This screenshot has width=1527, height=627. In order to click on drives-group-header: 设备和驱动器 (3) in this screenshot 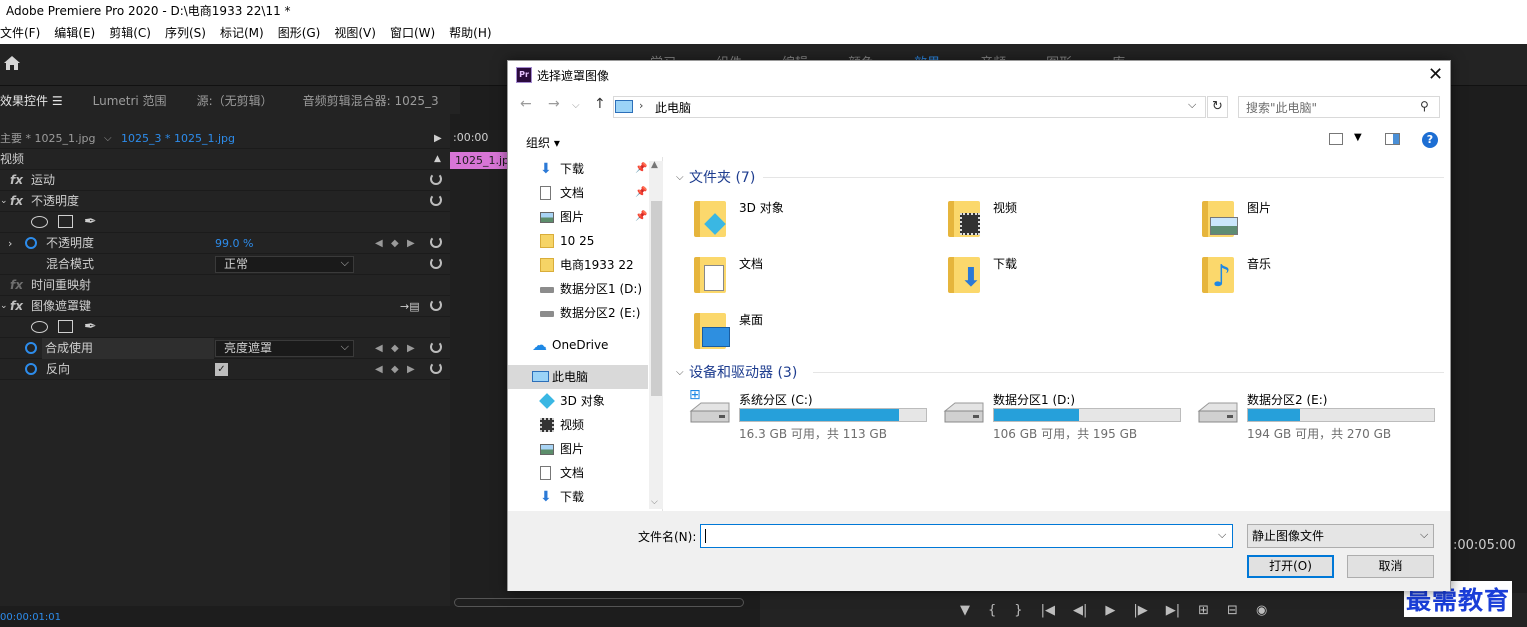, I will do `click(743, 372)`.